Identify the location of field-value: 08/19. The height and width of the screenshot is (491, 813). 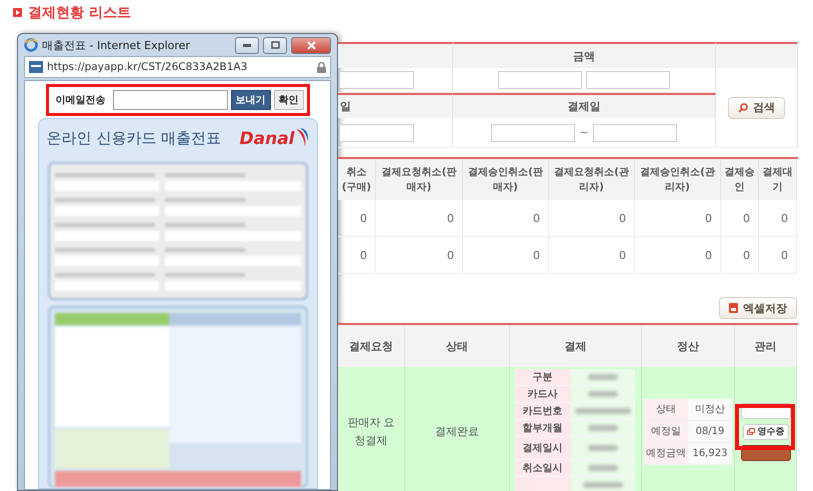
(710, 431).